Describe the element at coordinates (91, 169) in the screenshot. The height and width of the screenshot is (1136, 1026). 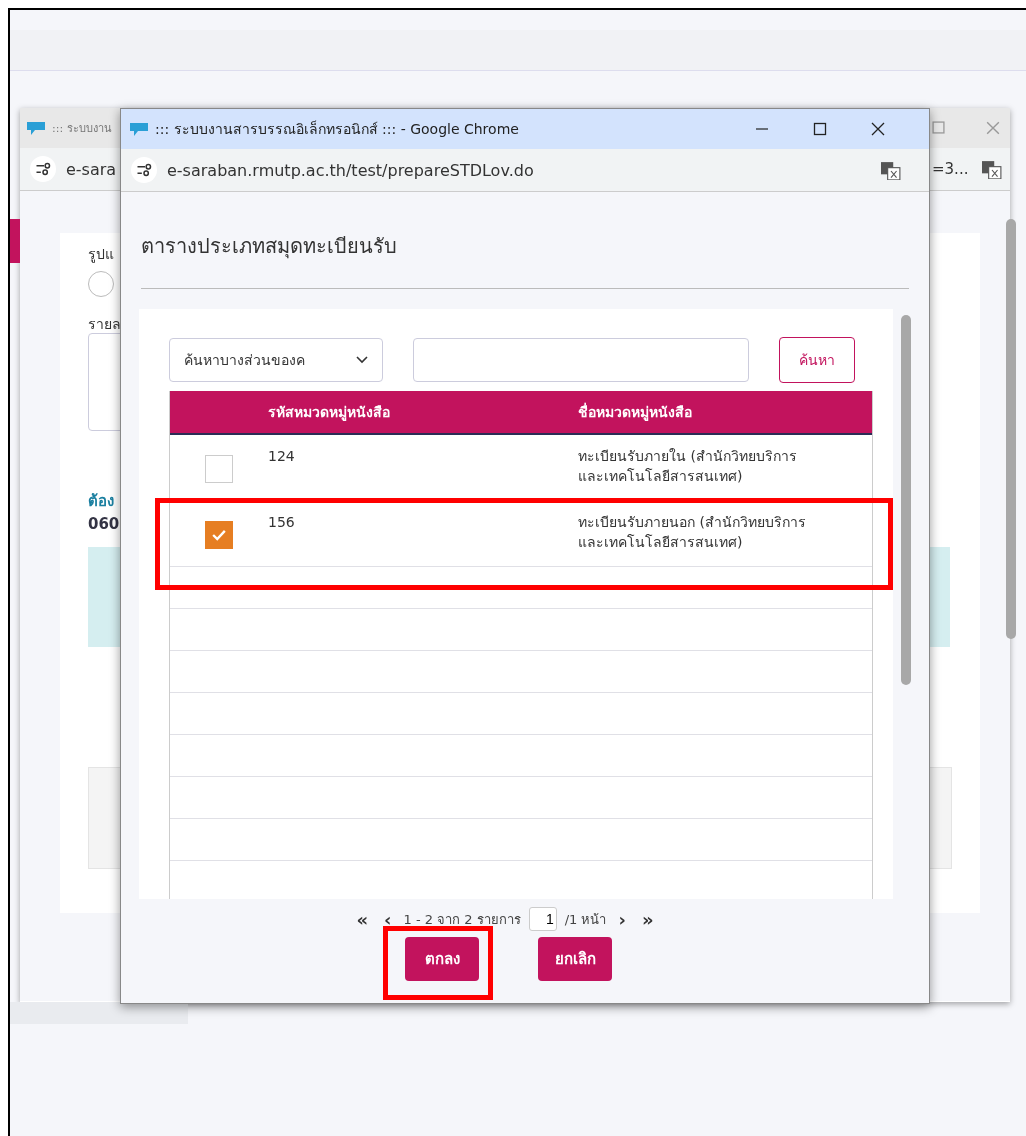
I see `address-text: e-sara` at that location.